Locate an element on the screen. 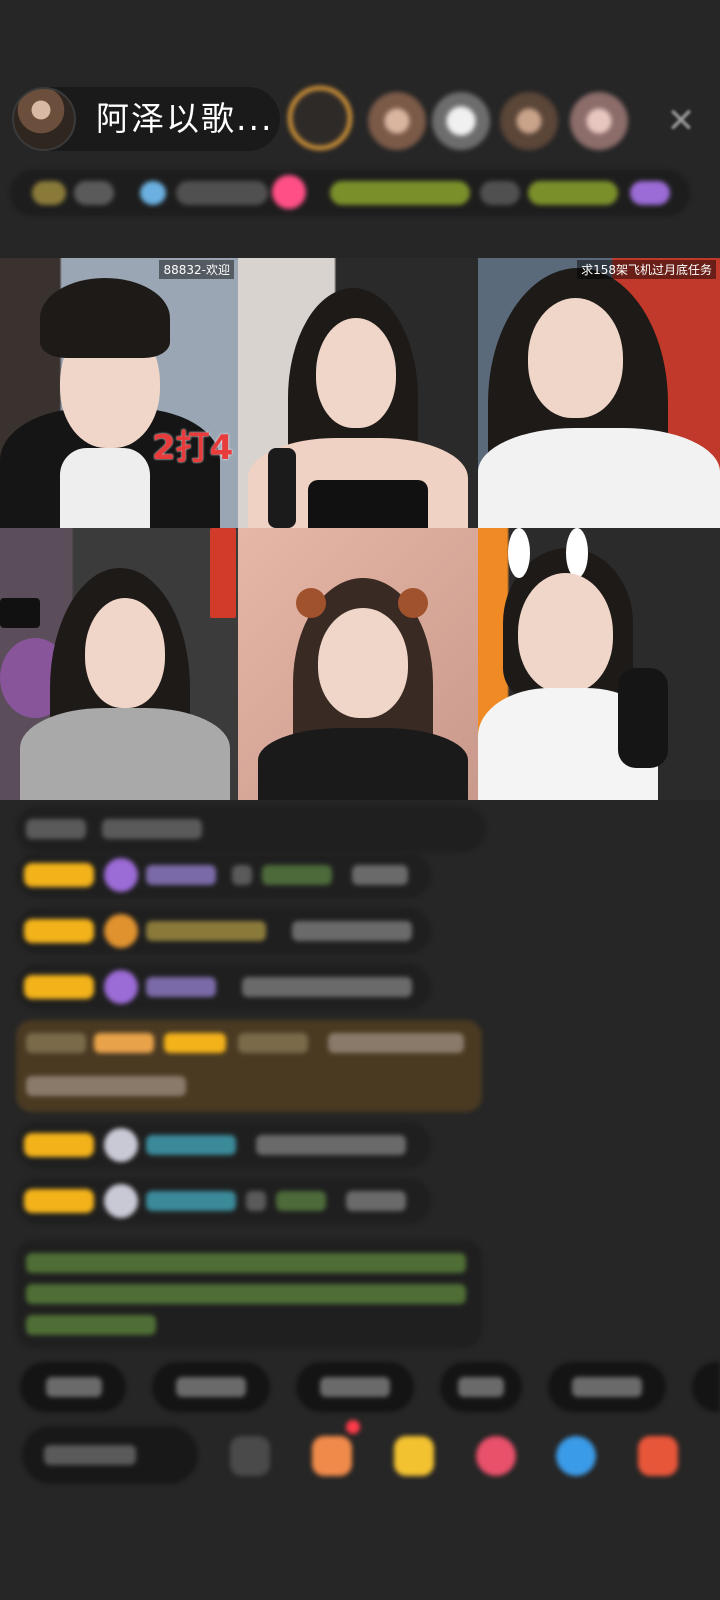 The image size is (720, 1600). vip-badge is located at coordinates (124, 1043).